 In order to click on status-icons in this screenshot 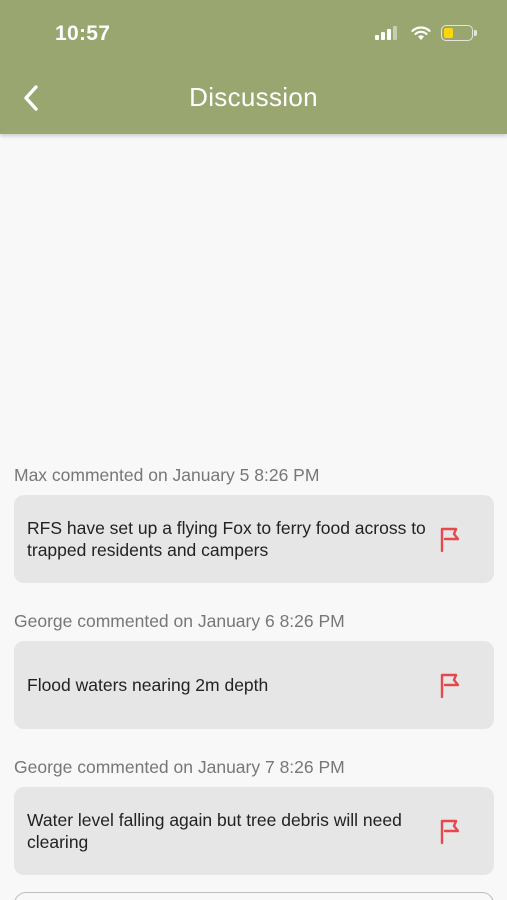, I will do `click(426, 33)`.